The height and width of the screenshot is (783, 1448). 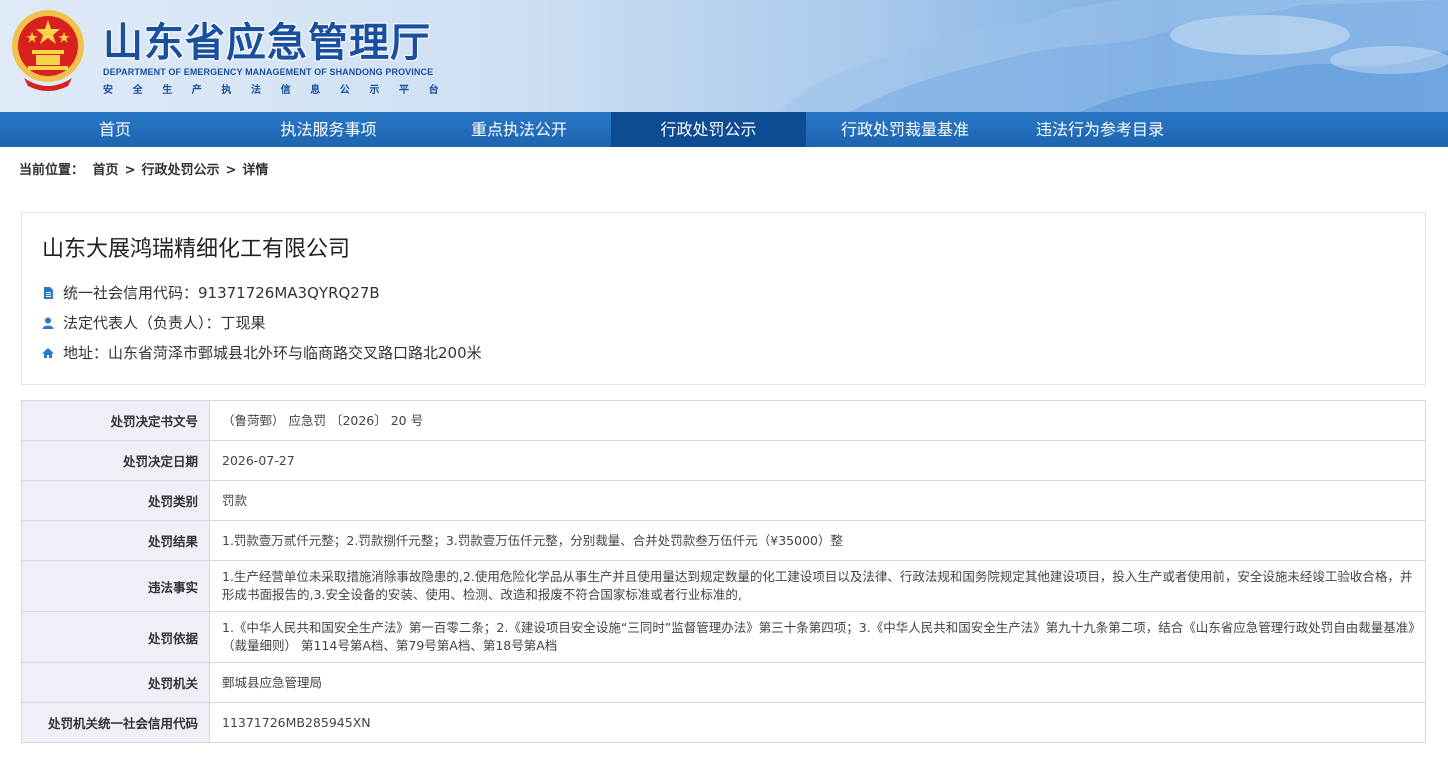 I want to click on field-label: 处罚机关, so click(x=115, y=682).